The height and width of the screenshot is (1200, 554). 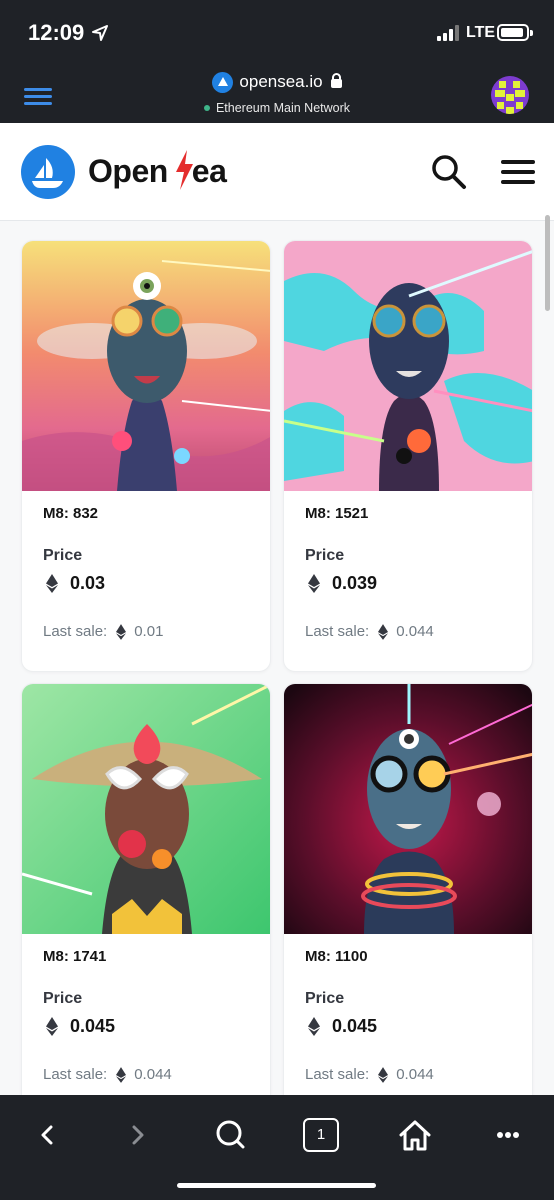 I want to click on last-sale-value: 0.01, so click(x=149, y=631).